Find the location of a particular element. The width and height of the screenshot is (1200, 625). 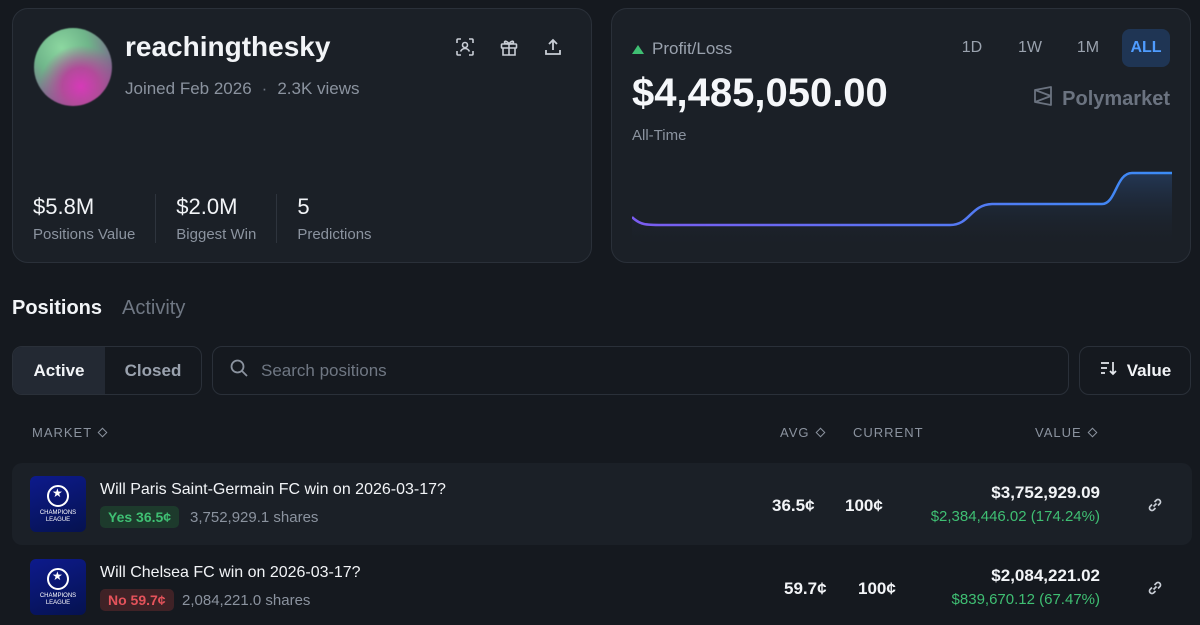

position-value: $2,084,221.02 is located at coordinates (1045, 575).